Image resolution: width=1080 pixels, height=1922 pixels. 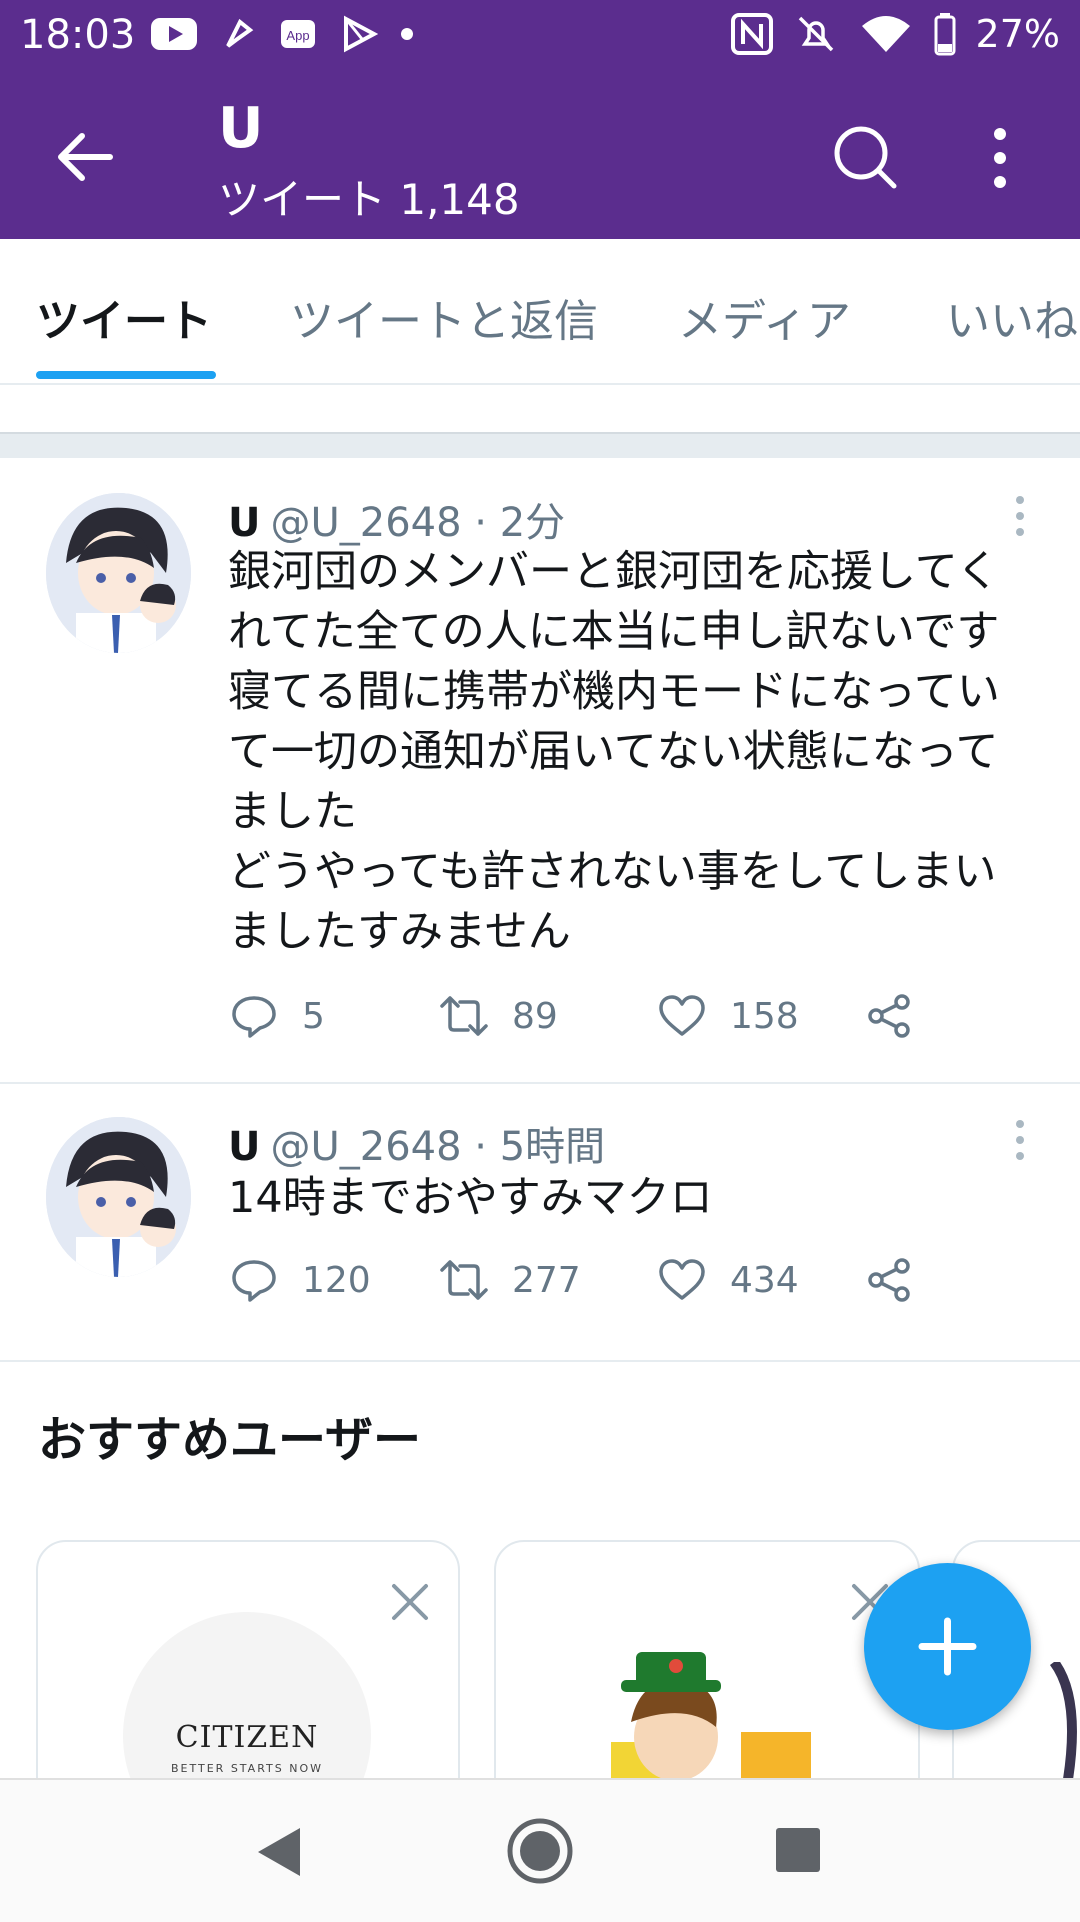 I want to click on nav-home-button, so click(x=540, y=1851).